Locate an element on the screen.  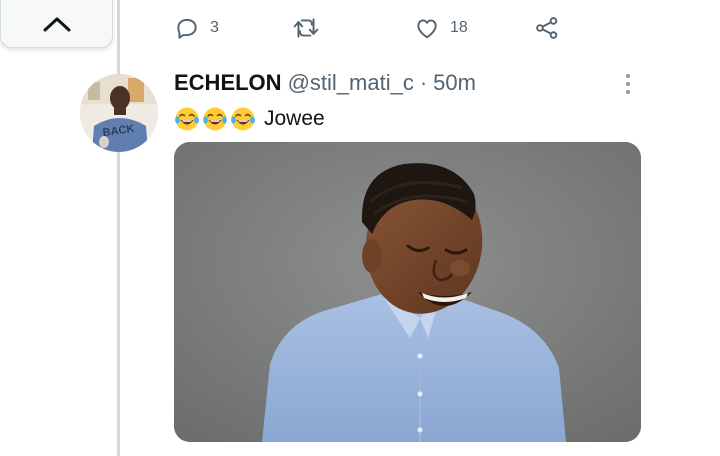
more-vertical-icon is located at coordinates (628, 84).